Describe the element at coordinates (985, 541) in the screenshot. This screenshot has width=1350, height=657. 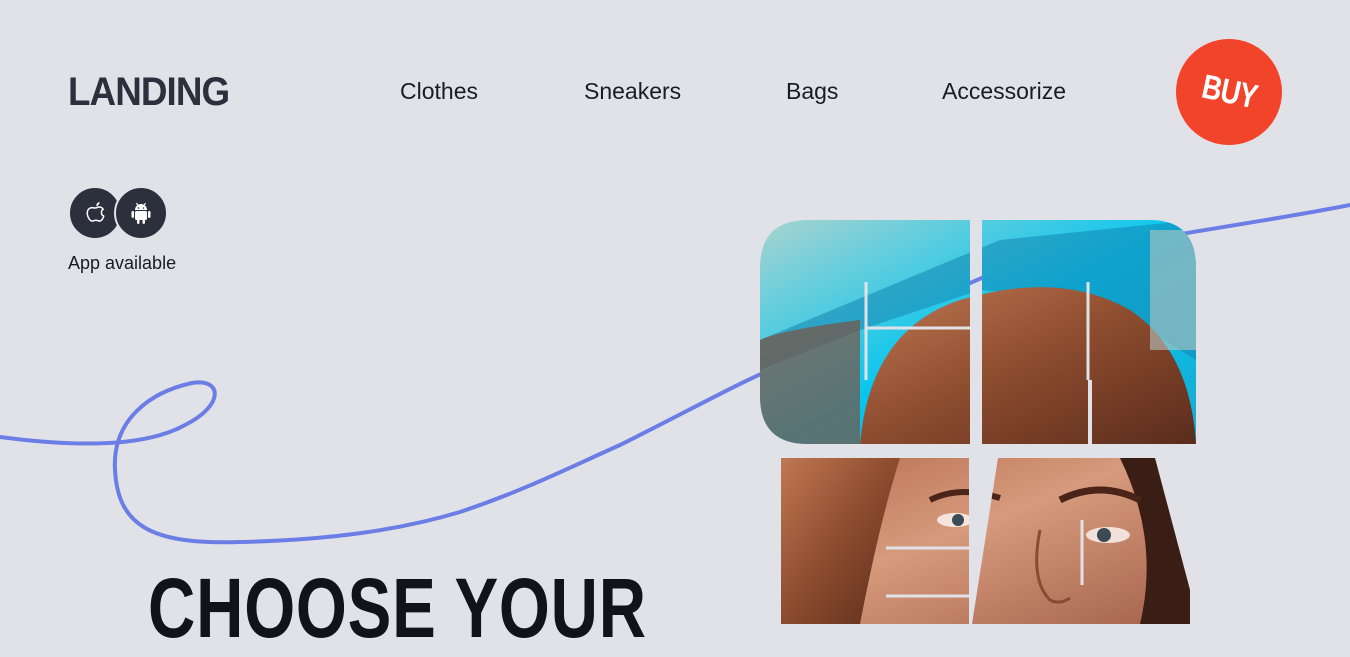
I see `letter-tiles-bottom` at that location.